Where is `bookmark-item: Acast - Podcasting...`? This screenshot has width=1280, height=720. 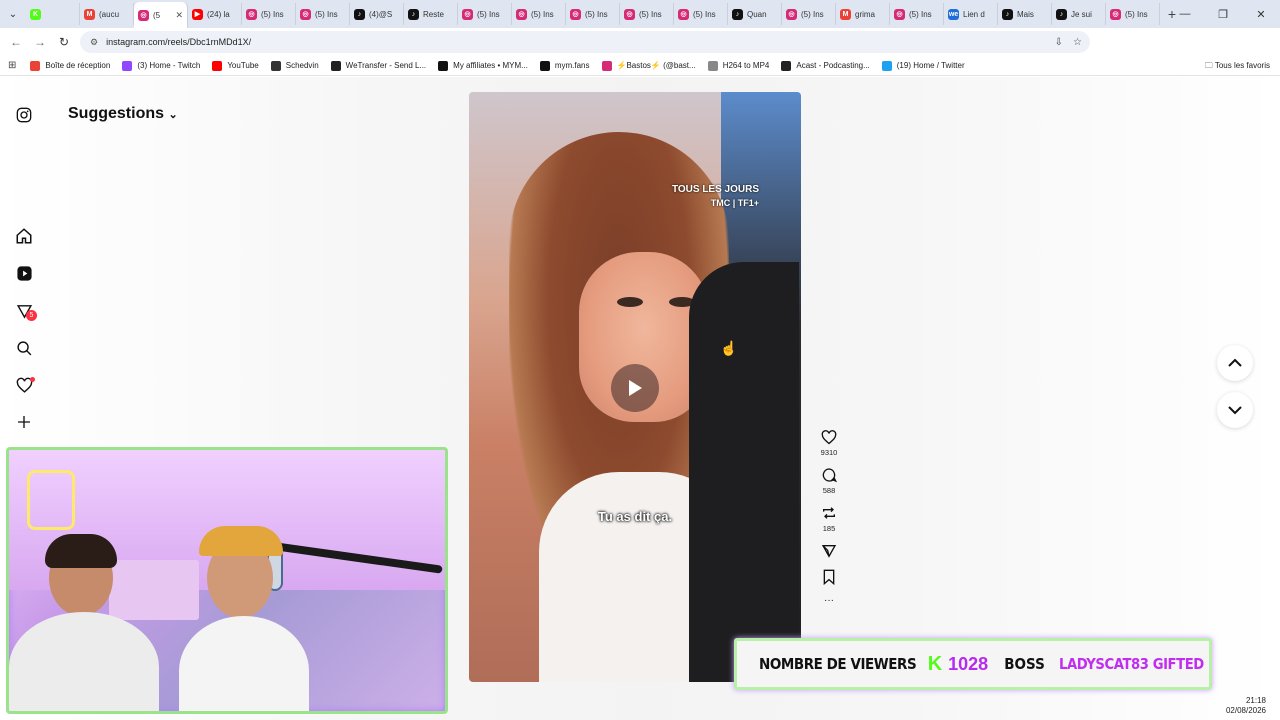 bookmark-item: Acast - Podcasting... is located at coordinates (825, 65).